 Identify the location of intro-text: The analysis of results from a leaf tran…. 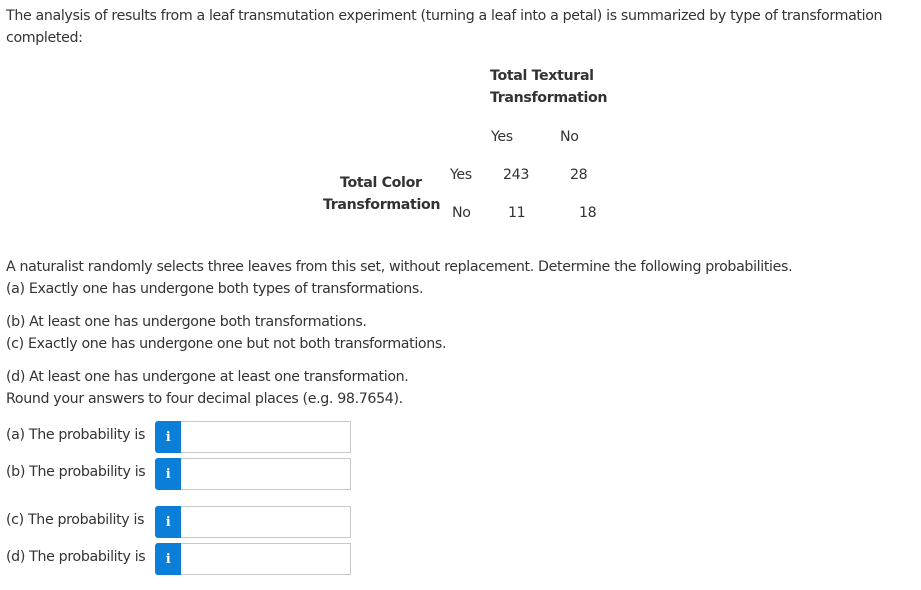
(444, 27).